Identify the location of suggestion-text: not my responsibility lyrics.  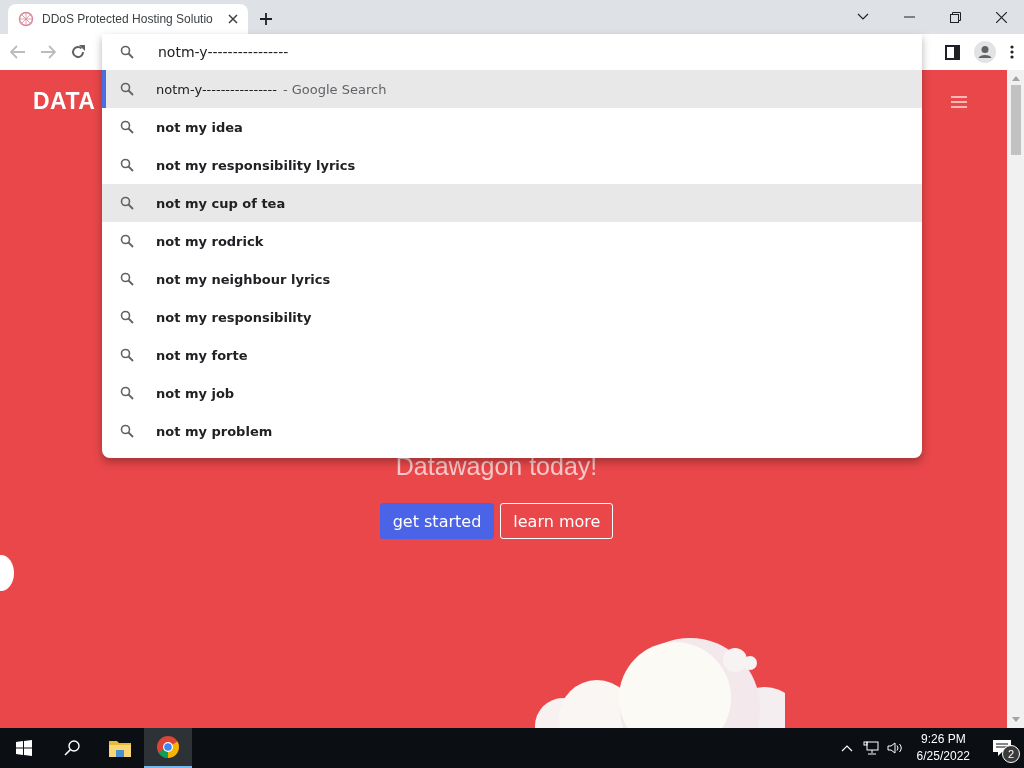
(256, 165).